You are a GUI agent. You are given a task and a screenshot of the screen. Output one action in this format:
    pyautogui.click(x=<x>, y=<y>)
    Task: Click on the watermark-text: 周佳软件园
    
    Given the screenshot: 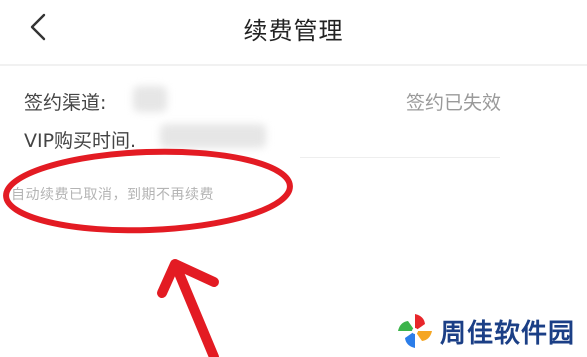 What is the action you would take?
    pyautogui.click(x=508, y=333)
    